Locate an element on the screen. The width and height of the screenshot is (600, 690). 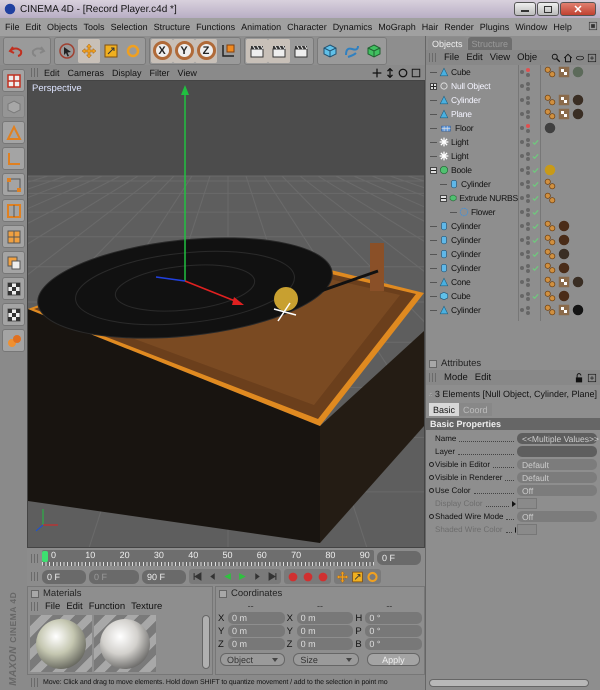
object-row: Extrude NURBS is located at coordinates (513, 198).